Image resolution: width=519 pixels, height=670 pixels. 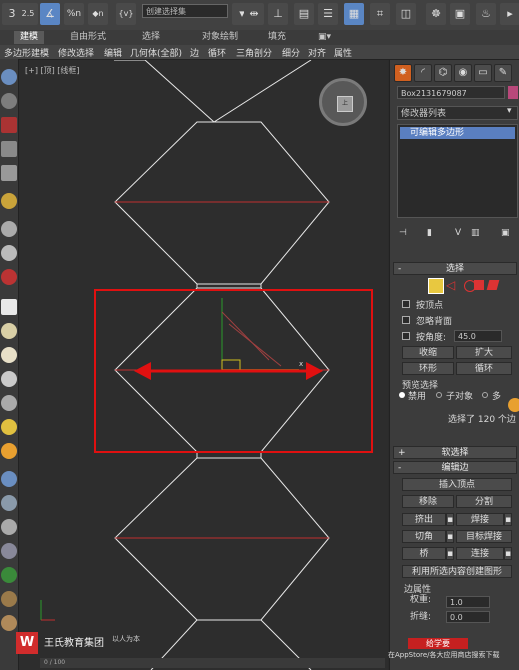 What do you see at coordinates (436, 286) in the screenshot?
I see `vertex-mode-icon` at bounding box center [436, 286].